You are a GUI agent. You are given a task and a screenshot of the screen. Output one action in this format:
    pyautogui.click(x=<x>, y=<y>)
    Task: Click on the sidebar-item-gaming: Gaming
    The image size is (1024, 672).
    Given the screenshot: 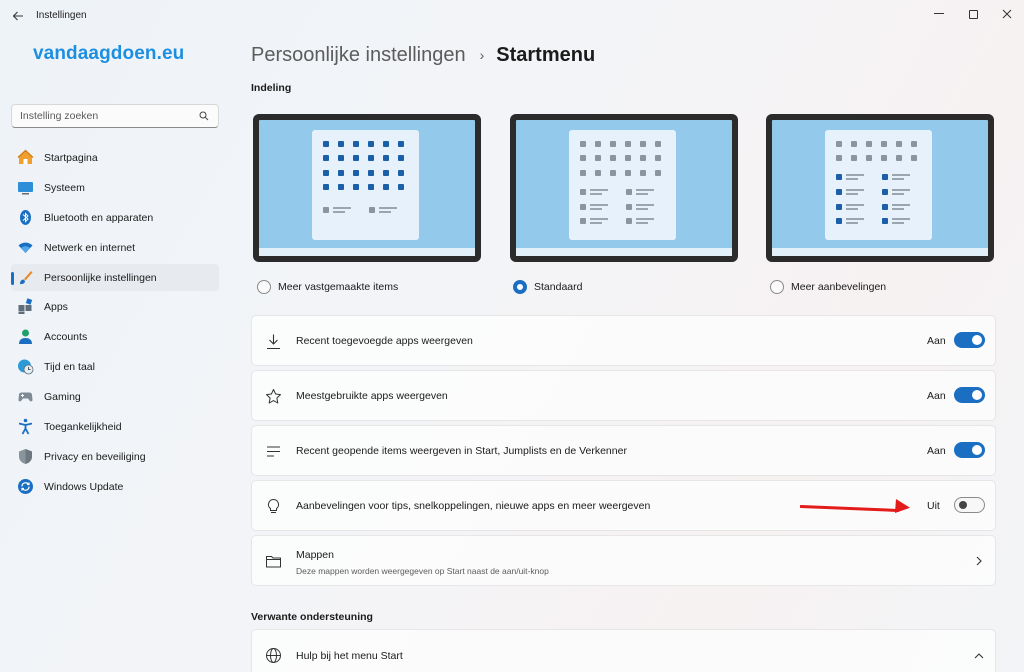 What is the action you would take?
    pyautogui.click(x=115, y=396)
    